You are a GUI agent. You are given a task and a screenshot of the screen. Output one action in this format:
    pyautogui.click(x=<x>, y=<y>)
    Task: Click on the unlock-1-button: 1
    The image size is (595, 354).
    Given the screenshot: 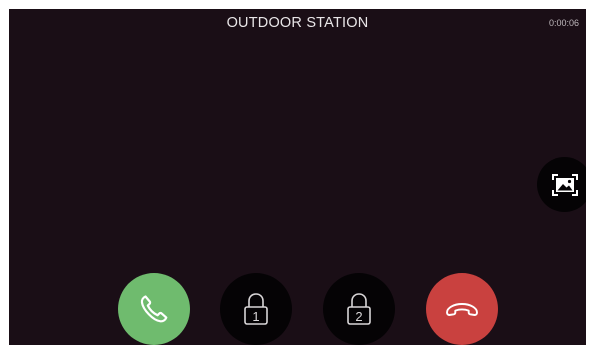 What is the action you would take?
    pyautogui.click(x=256, y=309)
    